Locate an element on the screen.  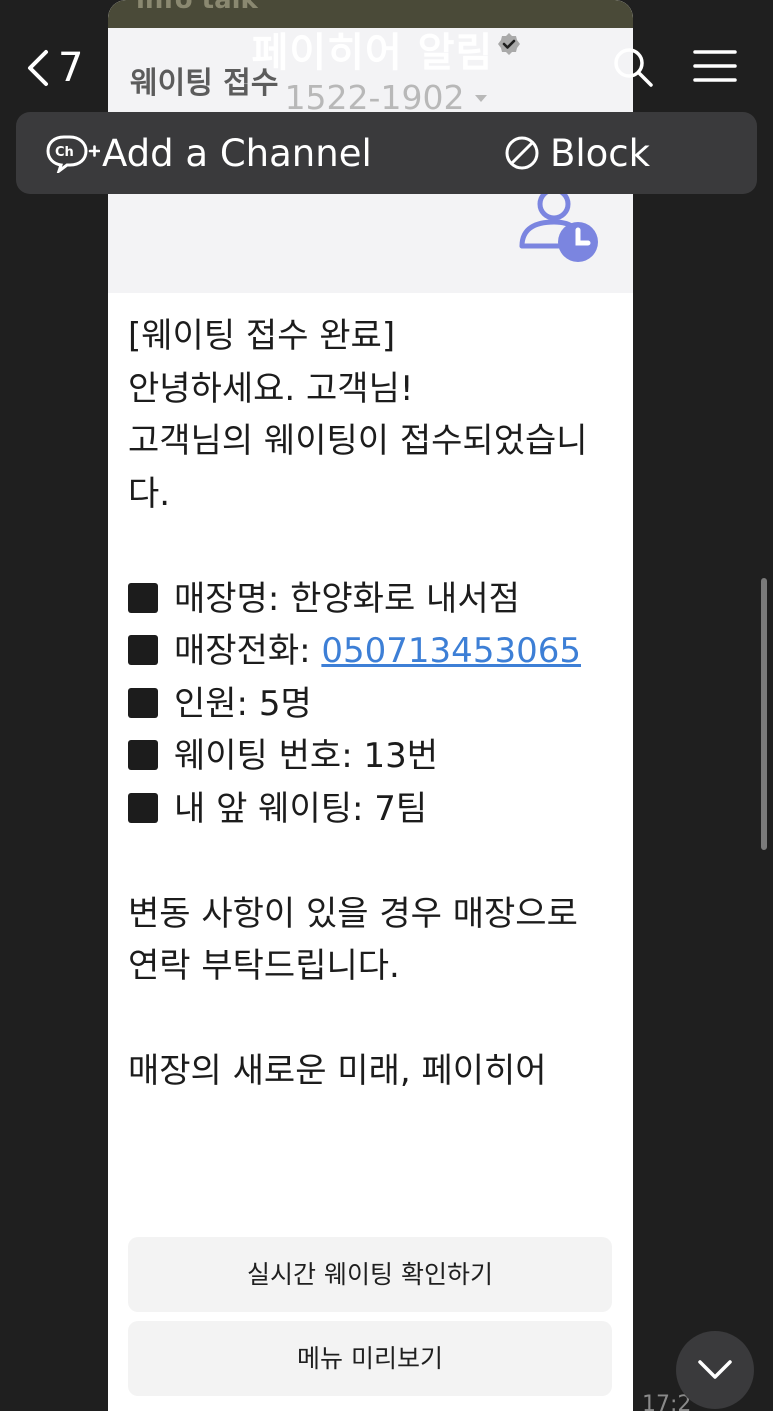
waiting-number-label: 웨이팅 번호: is located at coordinates (269, 756).